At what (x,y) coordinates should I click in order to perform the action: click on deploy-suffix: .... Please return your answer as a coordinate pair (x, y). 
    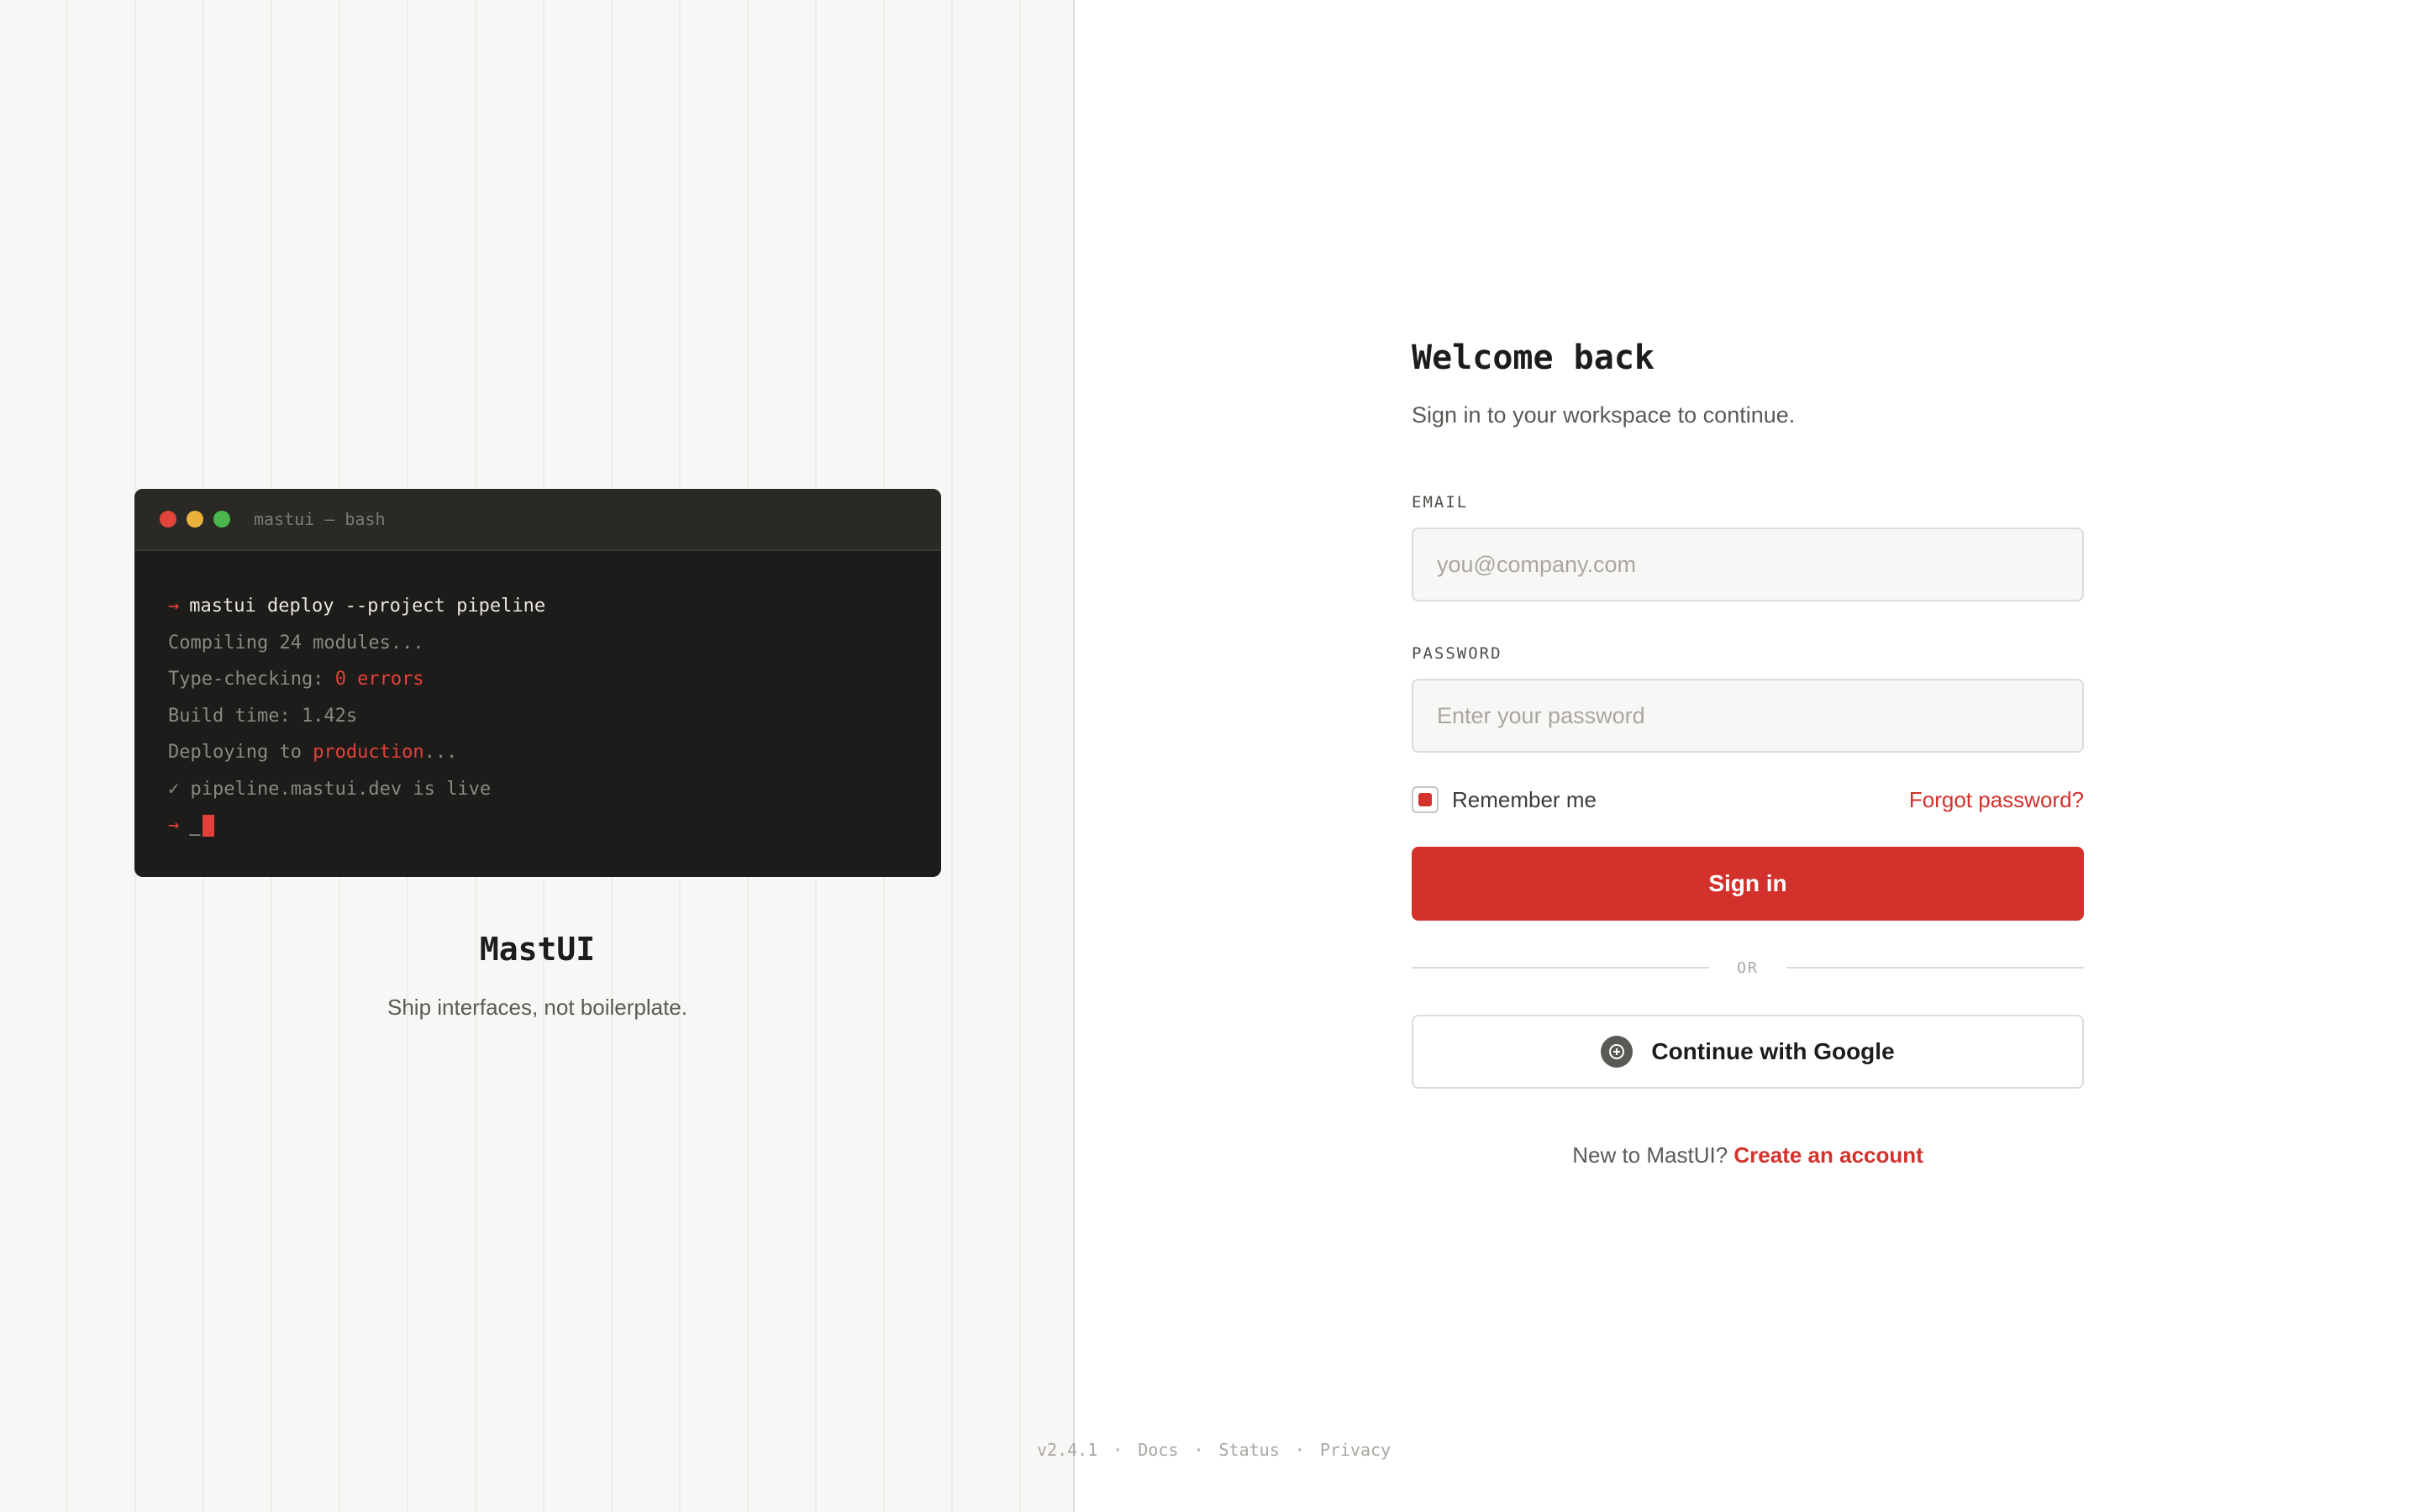
    Looking at the image, I should click on (441, 753).